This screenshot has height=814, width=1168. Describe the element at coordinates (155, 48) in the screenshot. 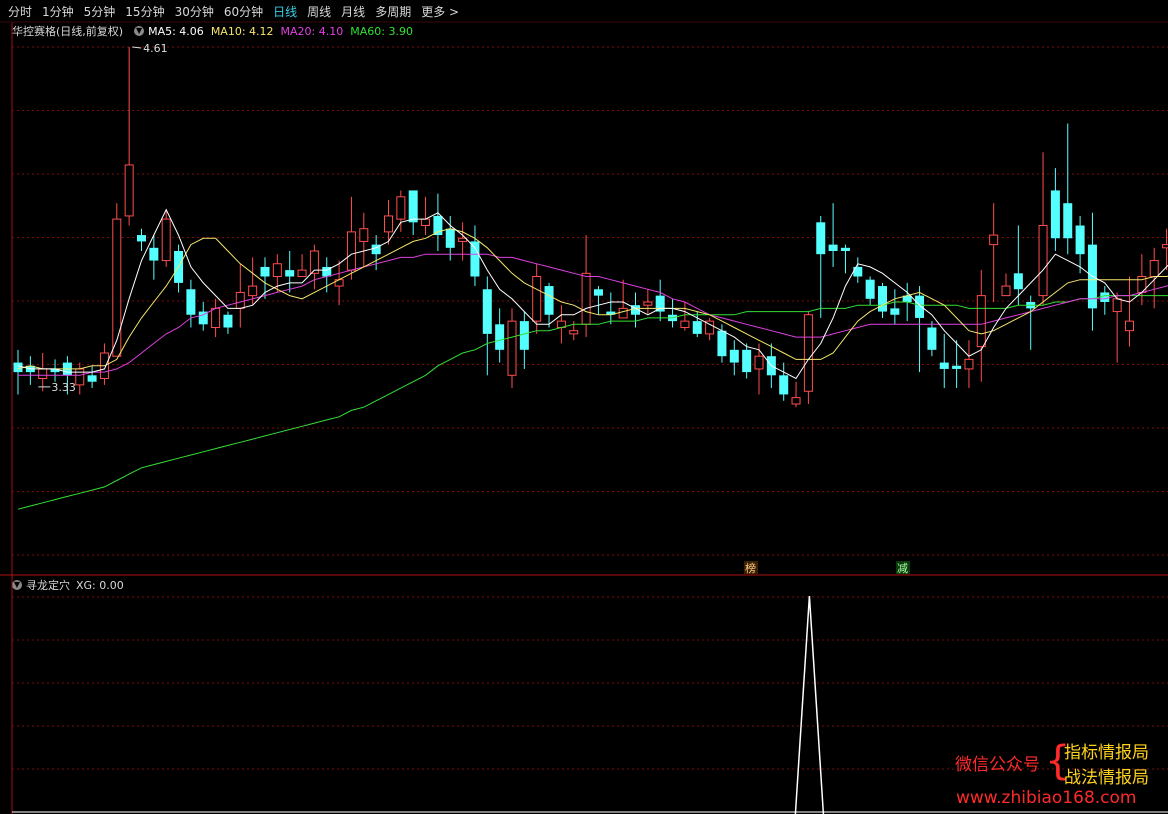

I see `high-label: 4.61` at that location.